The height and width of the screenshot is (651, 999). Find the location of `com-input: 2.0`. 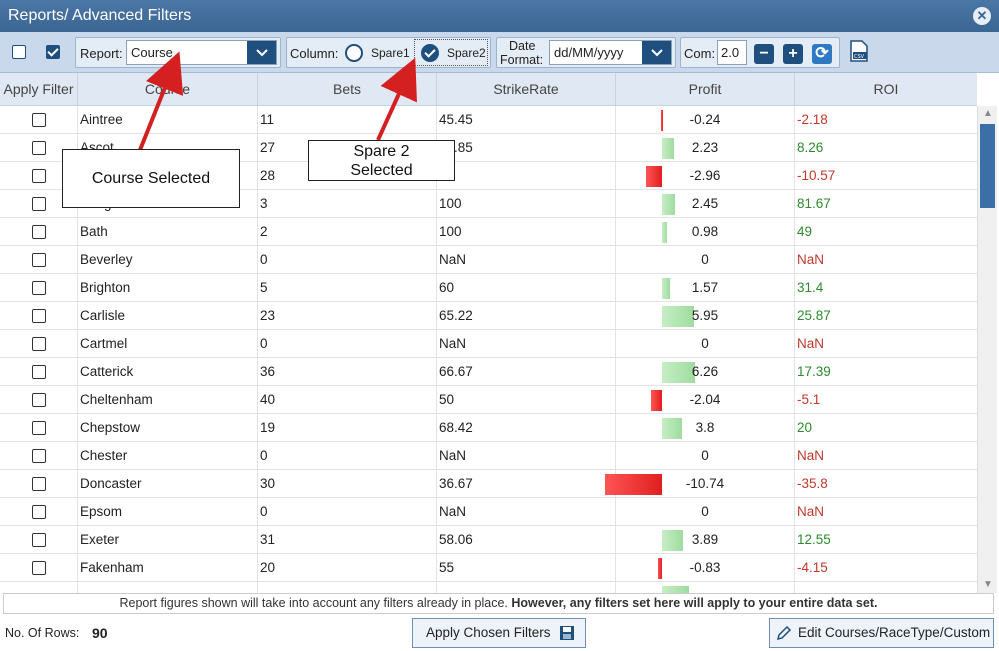

com-input: 2.0 is located at coordinates (732, 52).